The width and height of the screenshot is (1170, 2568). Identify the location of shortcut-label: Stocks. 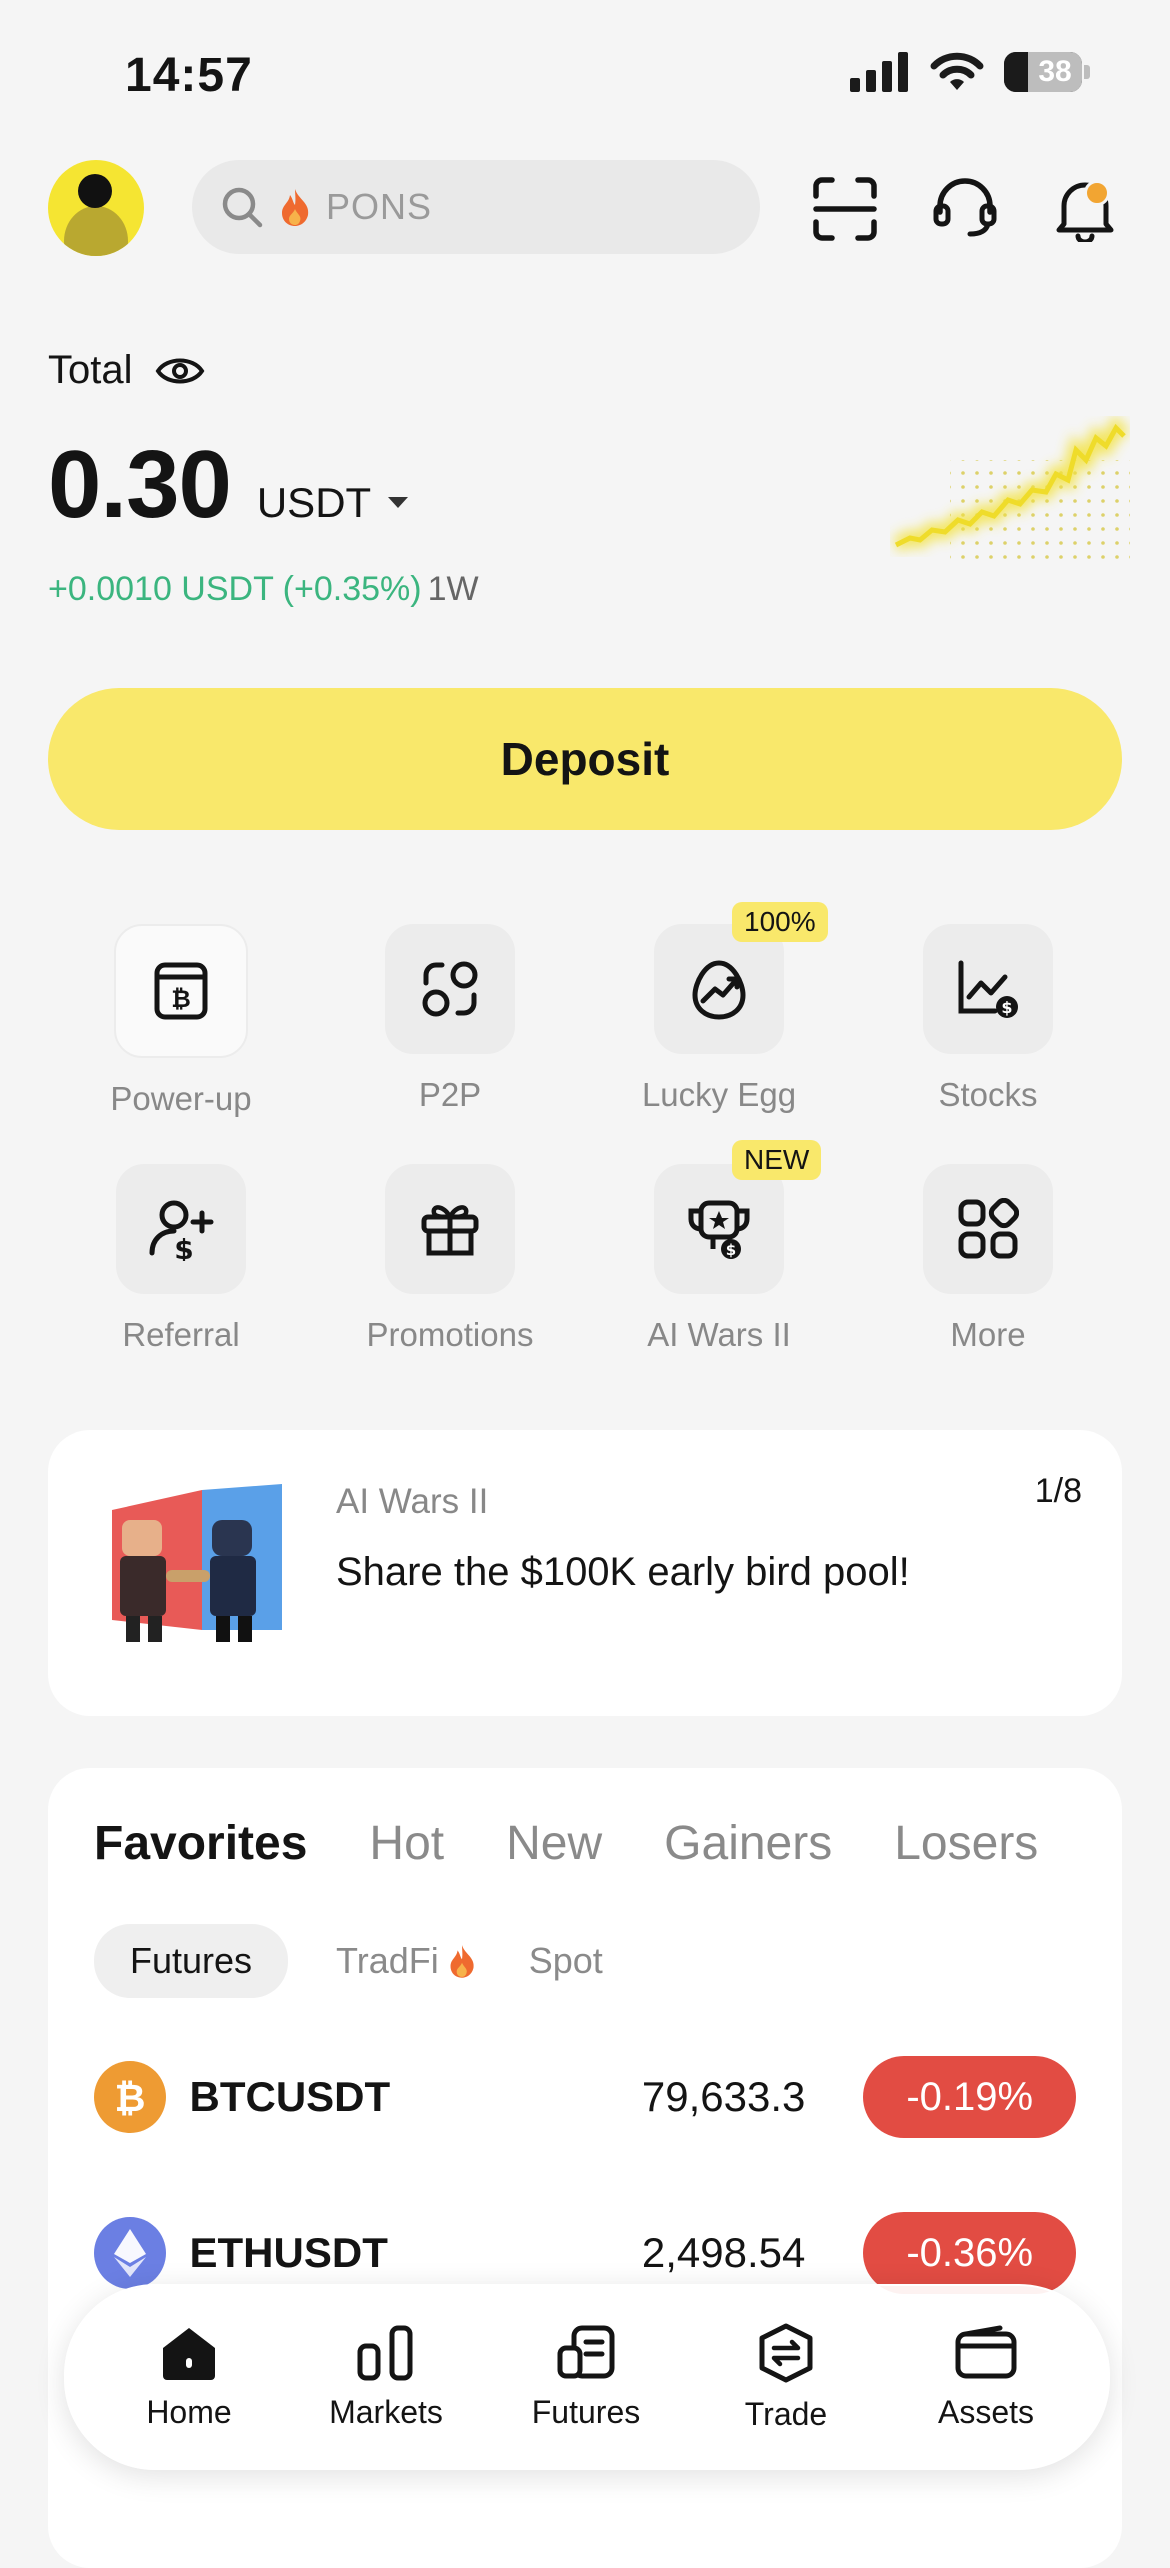
(988, 1094).